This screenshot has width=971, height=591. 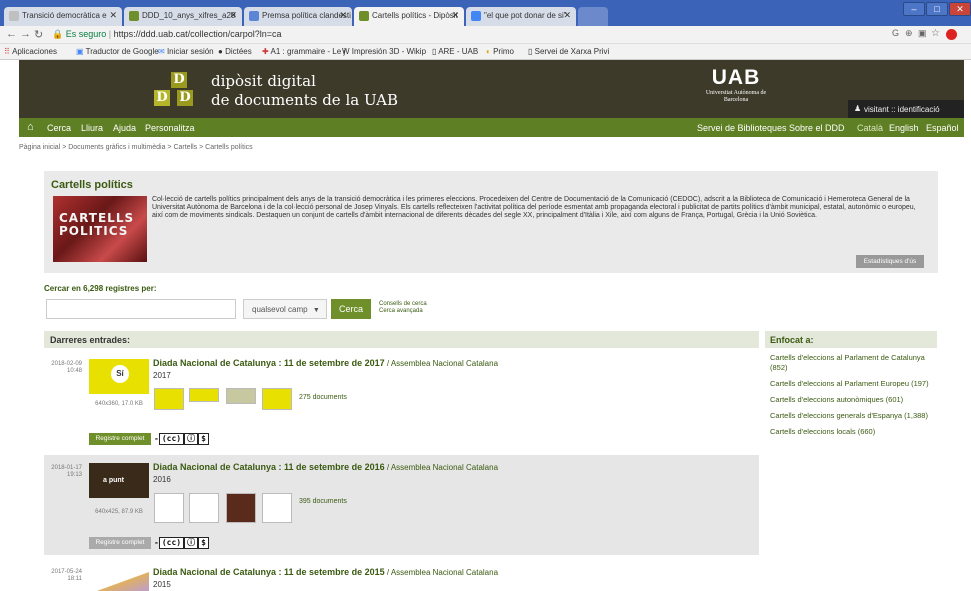 What do you see at coordinates (914, 9) in the screenshot?
I see `minimize-window-icon: –` at bounding box center [914, 9].